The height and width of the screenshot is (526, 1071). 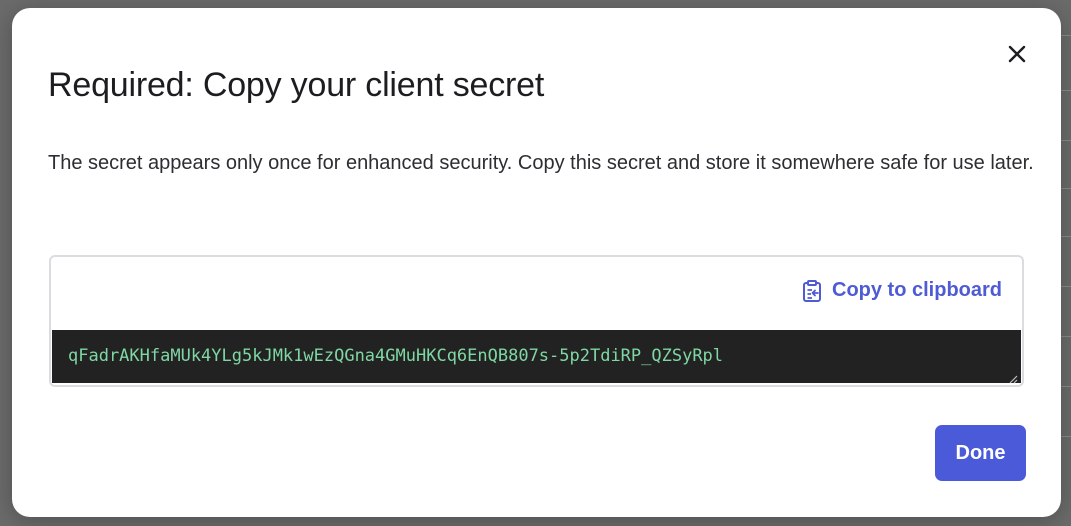 What do you see at coordinates (1013, 377) in the screenshot?
I see `resize-handle-icon` at bounding box center [1013, 377].